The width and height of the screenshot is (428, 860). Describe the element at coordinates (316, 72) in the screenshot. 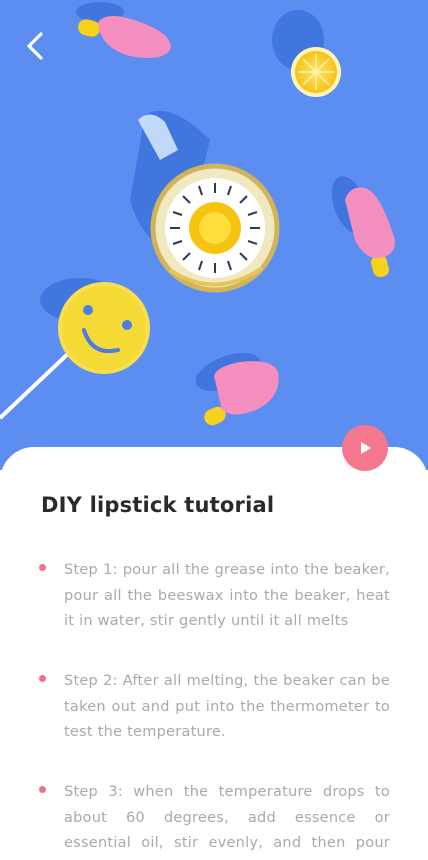

I see `lemon` at that location.